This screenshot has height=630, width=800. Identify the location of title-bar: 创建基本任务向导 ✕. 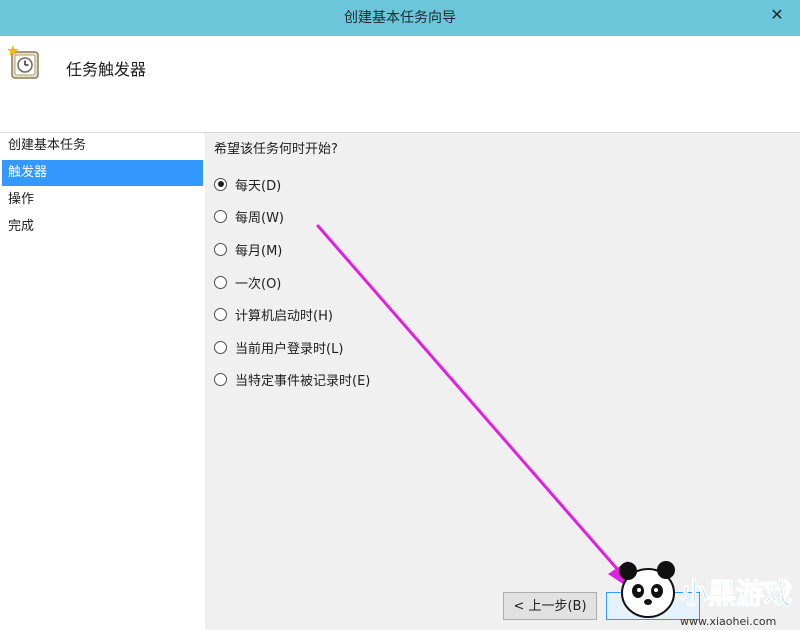
(400, 18).